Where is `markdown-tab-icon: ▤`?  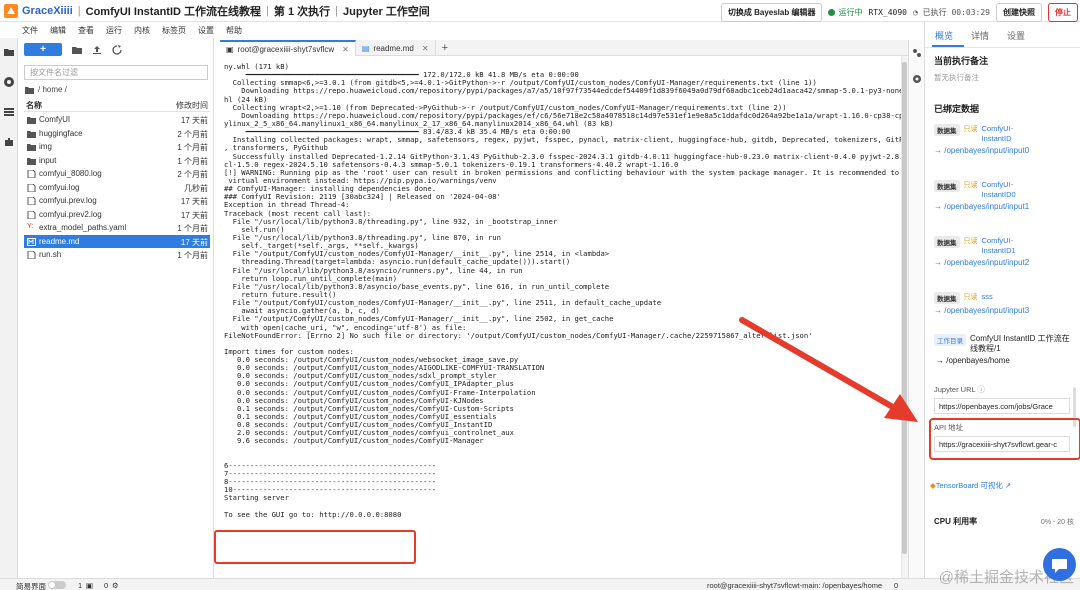
markdown-tab-icon: ▤ is located at coordinates (365, 48).